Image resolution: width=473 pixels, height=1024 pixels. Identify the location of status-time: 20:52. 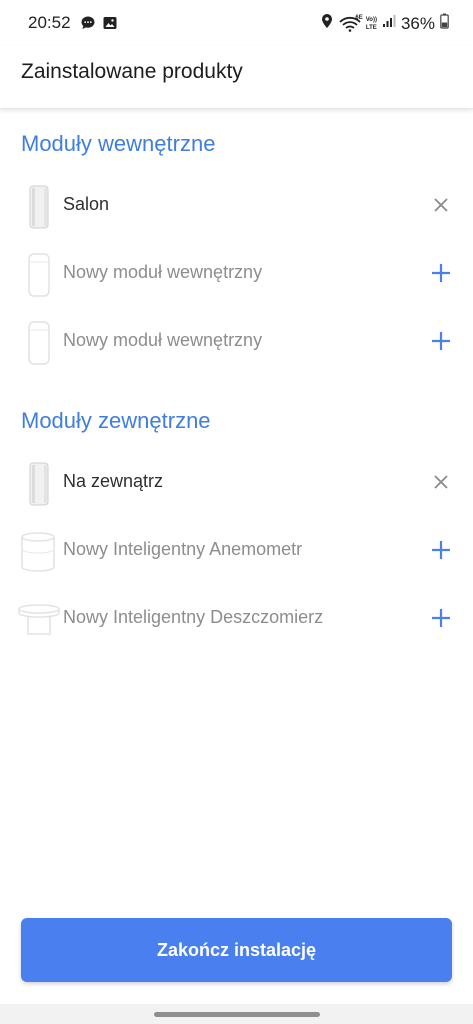
(49, 22).